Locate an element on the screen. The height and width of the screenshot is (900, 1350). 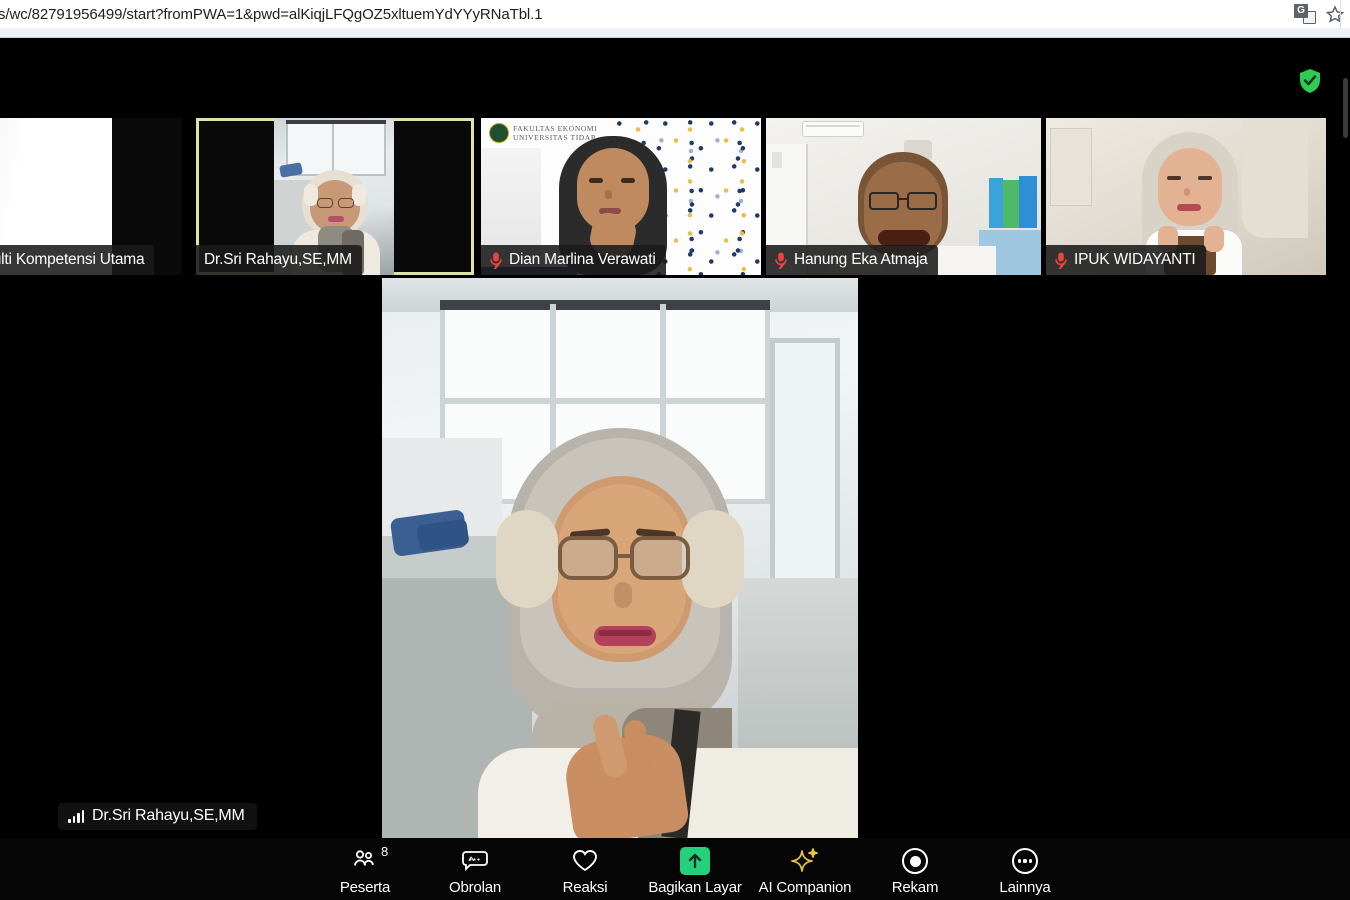
virtual-bg-line2: UNIVERSITAS TIDAR is located at coordinates (555, 137).